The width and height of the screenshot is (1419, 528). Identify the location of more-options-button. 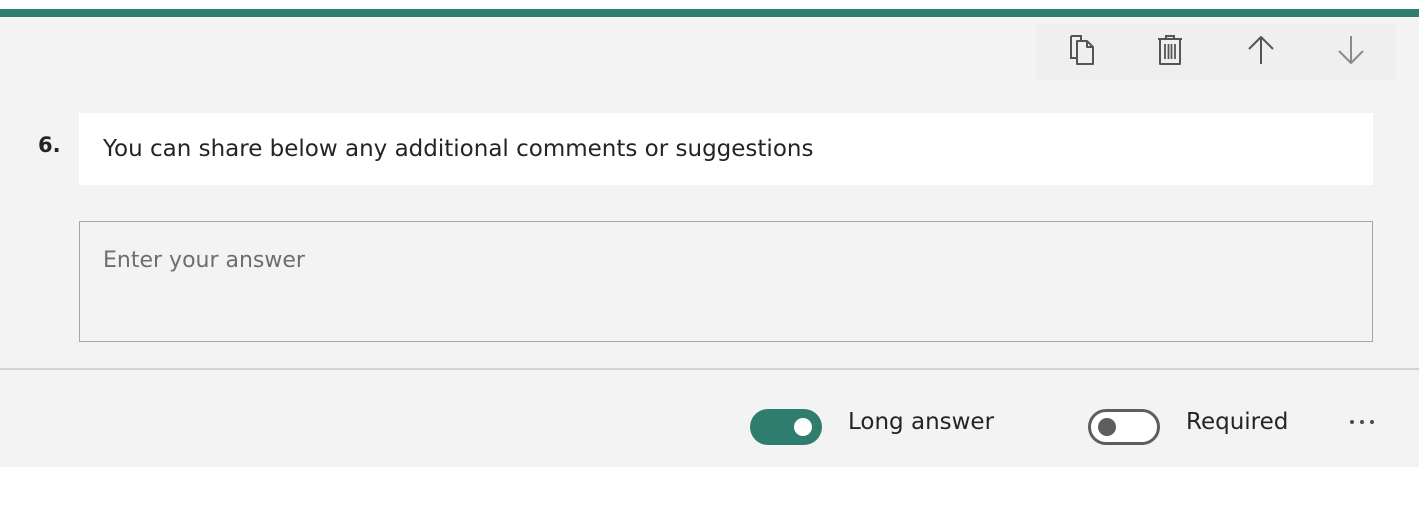
(1362, 422).